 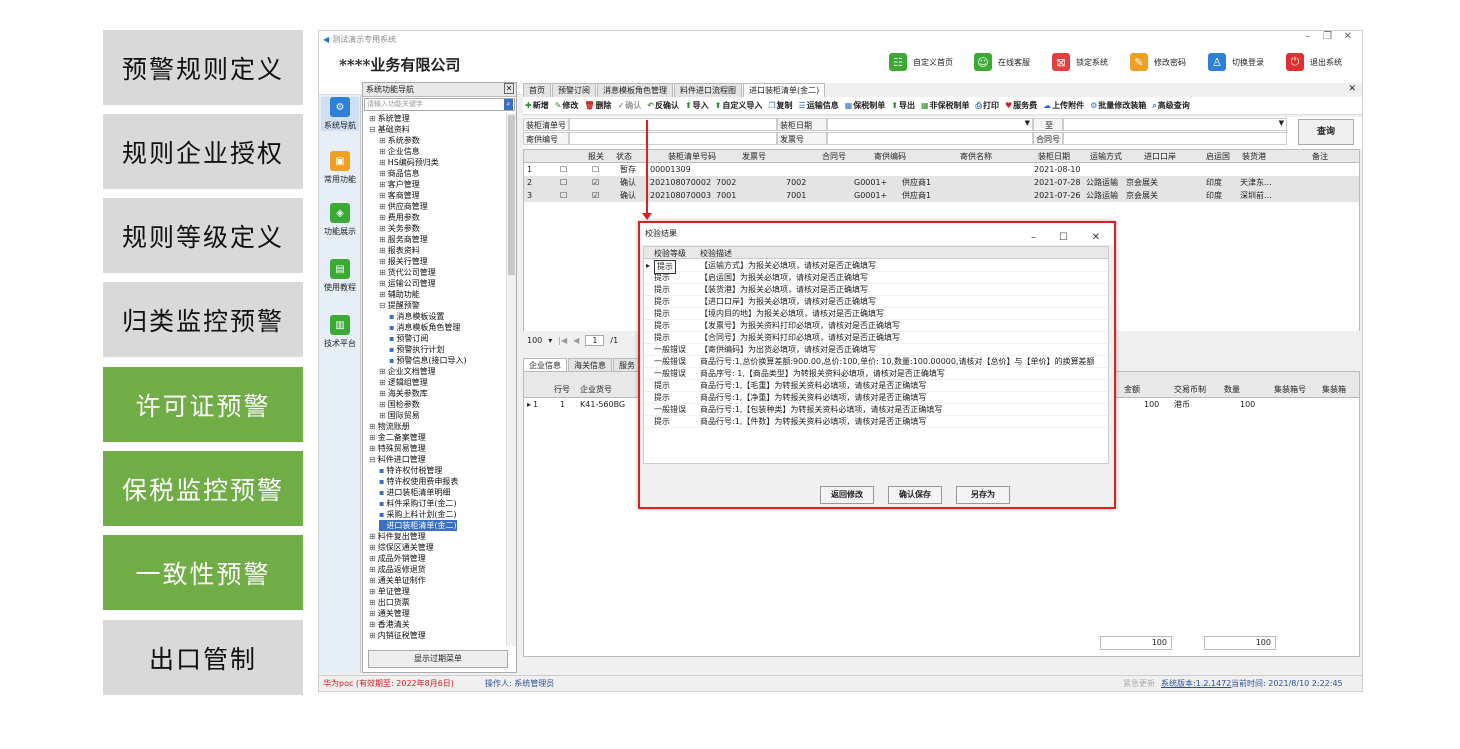 What do you see at coordinates (1175, 124) in the screenshot?
I see `date-to-input: ▼` at bounding box center [1175, 124].